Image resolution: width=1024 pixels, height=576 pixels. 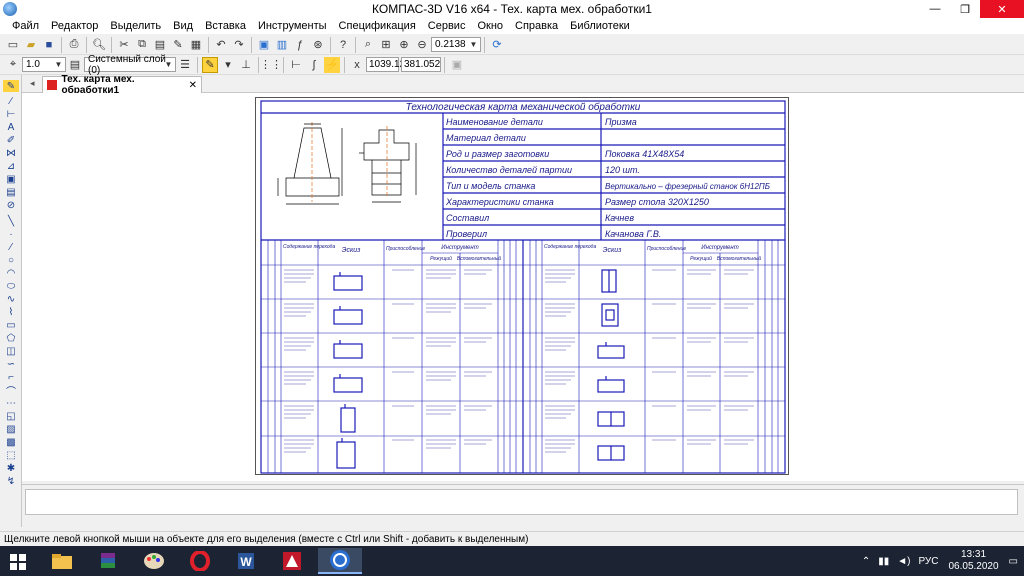 What do you see at coordinates (536, 26) in the screenshot?
I see `menu-help: Справка` at bounding box center [536, 26].